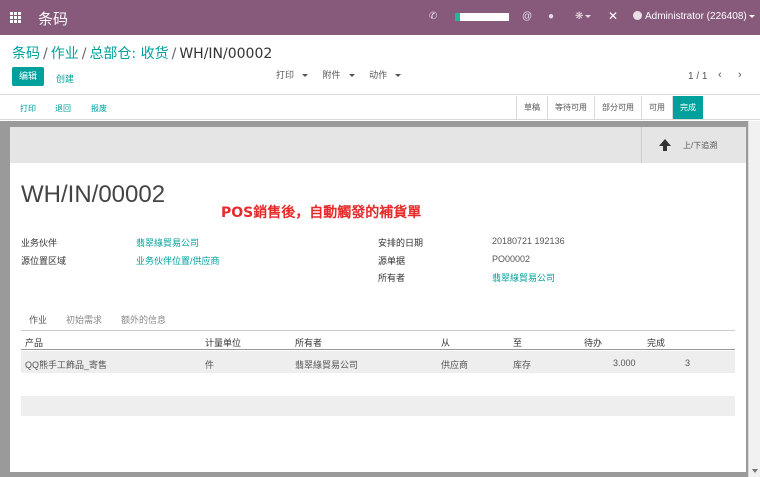  Describe the element at coordinates (517, 342) in the screenshot. I see `column-header-to: 至` at that location.